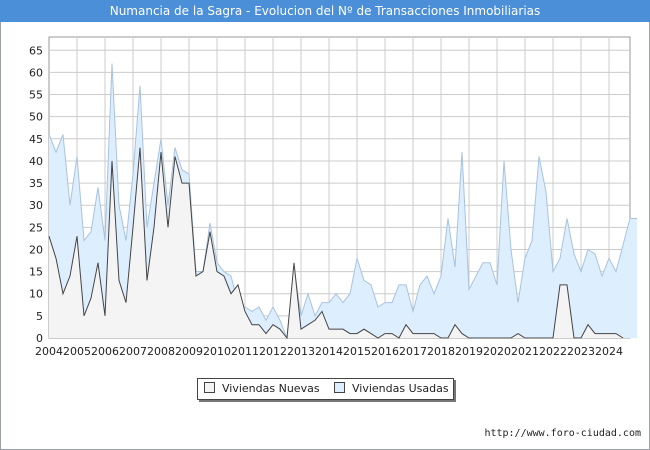 The width and height of the screenshot is (650, 450). Describe the element at coordinates (36, 72) in the screenshot. I see `y-tick-label: 60` at that location.